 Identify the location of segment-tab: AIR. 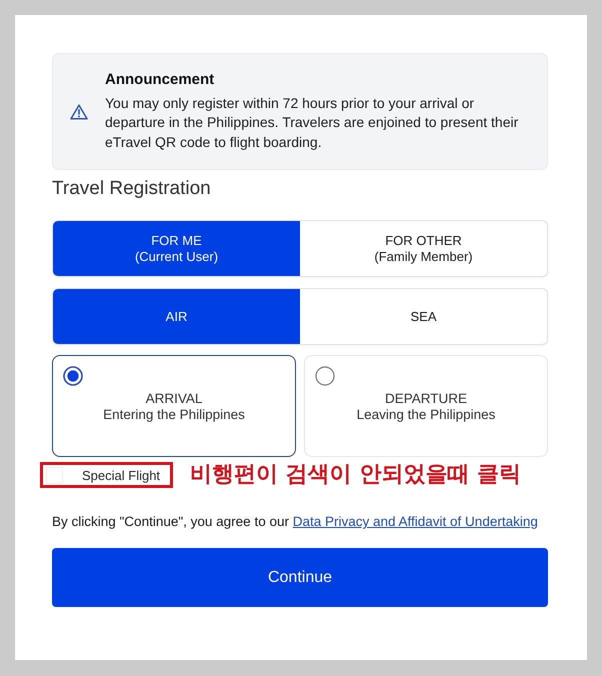
(176, 316).